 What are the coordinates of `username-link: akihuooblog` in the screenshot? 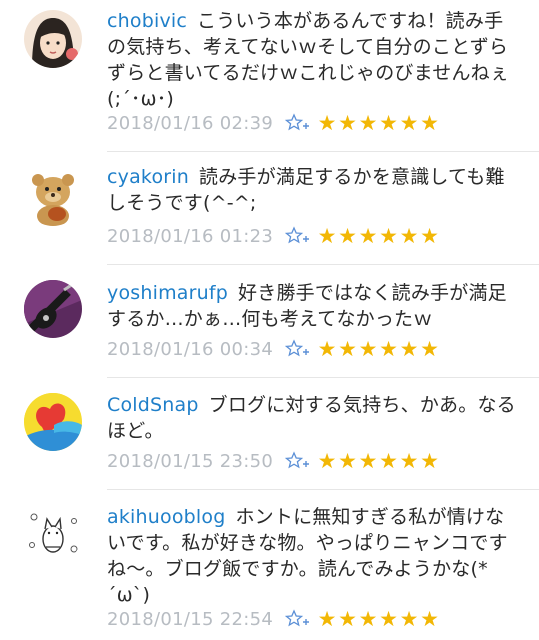 It's located at (166, 517).